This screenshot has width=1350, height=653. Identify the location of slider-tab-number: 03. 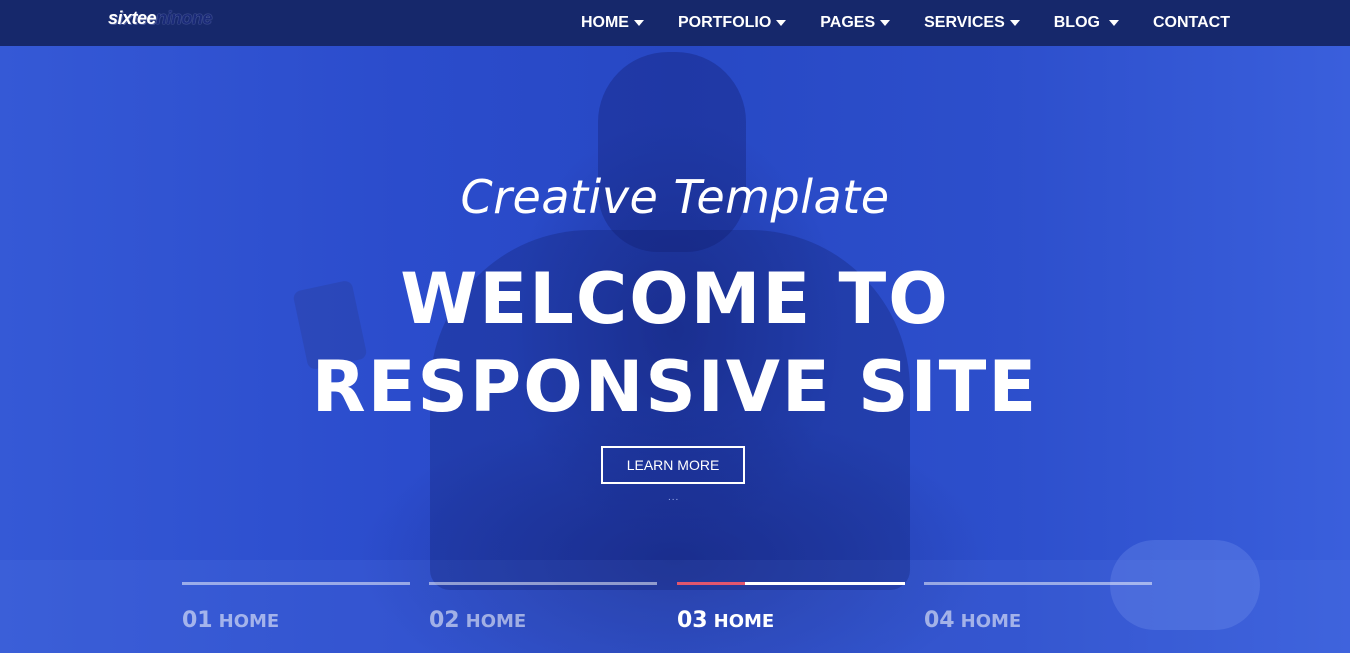
(692, 620).